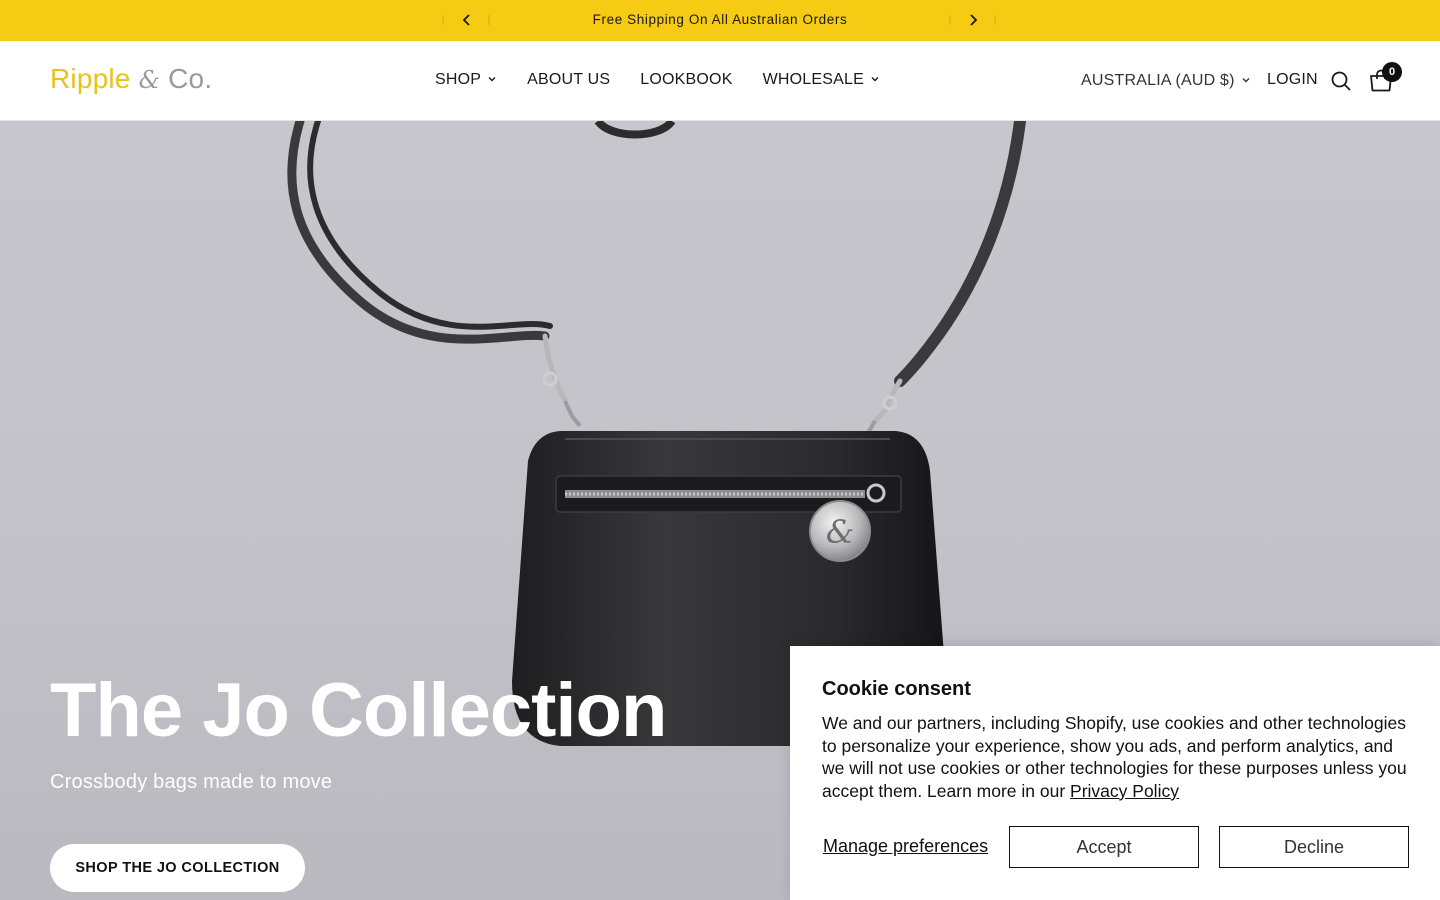 The width and height of the screenshot is (1440, 900). Describe the element at coordinates (905, 846) in the screenshot. I see `manage-preferences-link: Manage preferences` at that location.